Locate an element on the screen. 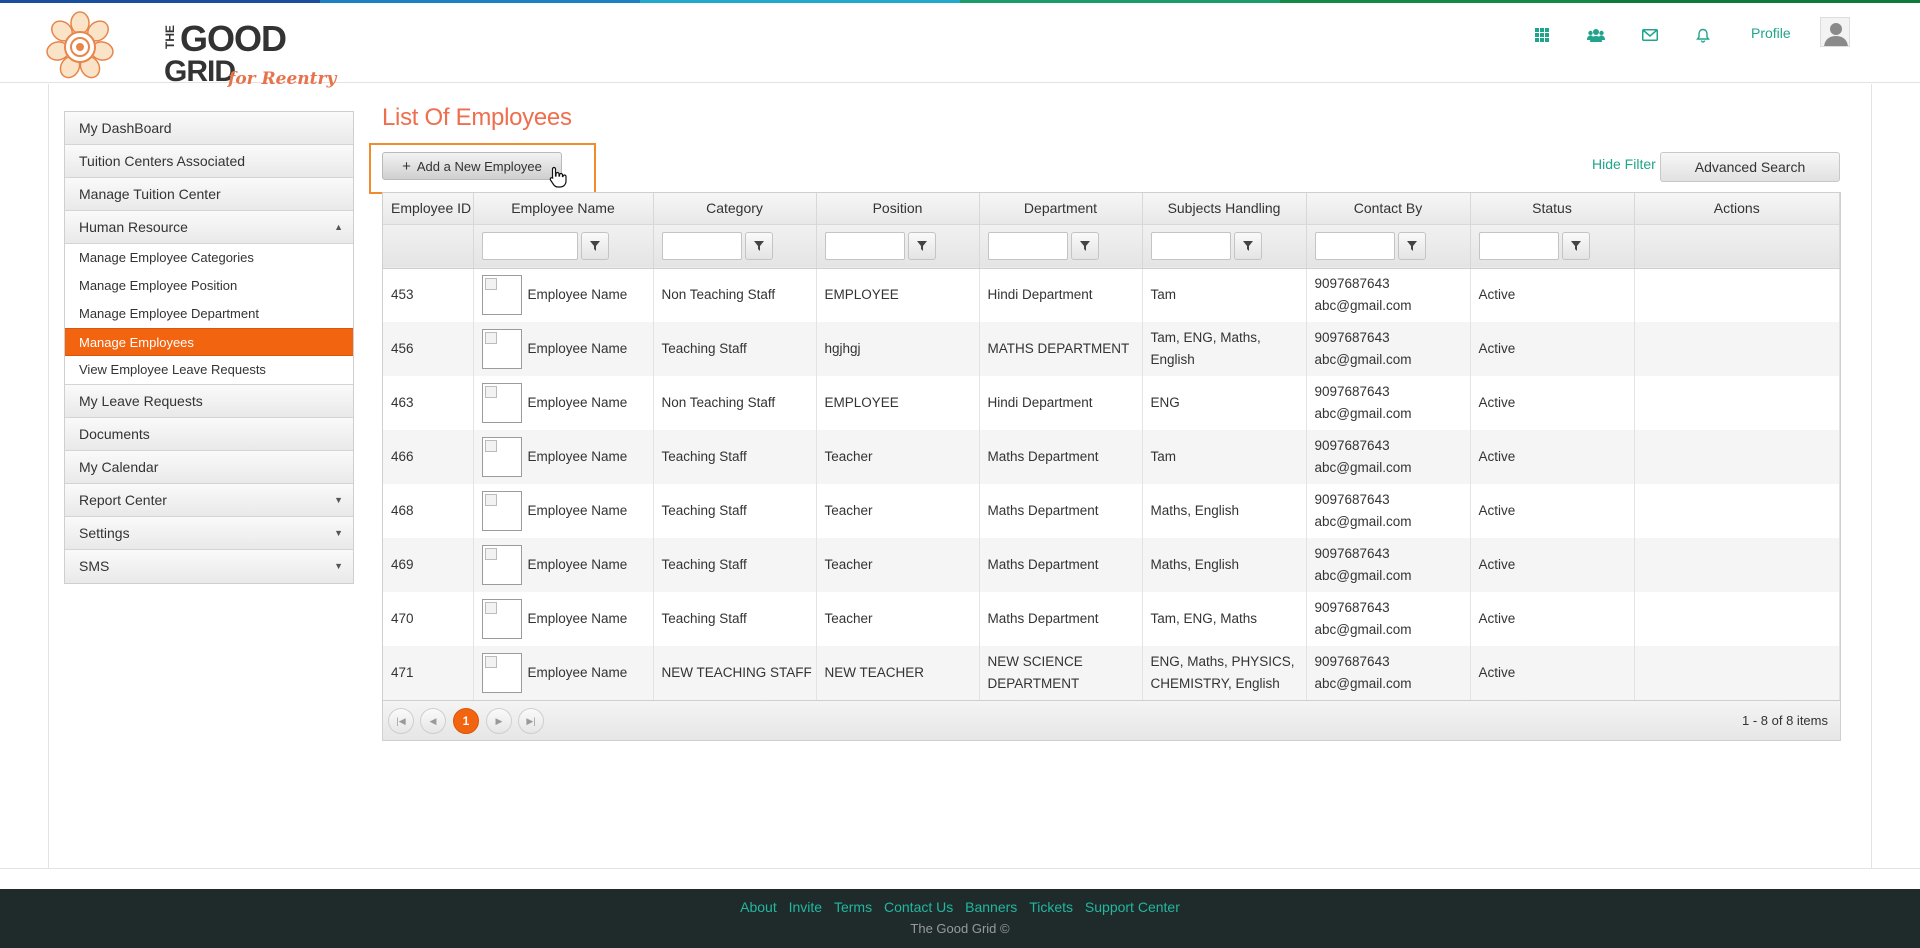  sidebar-item-dashboard: My DashBoard is located at coordinates (209, 128).